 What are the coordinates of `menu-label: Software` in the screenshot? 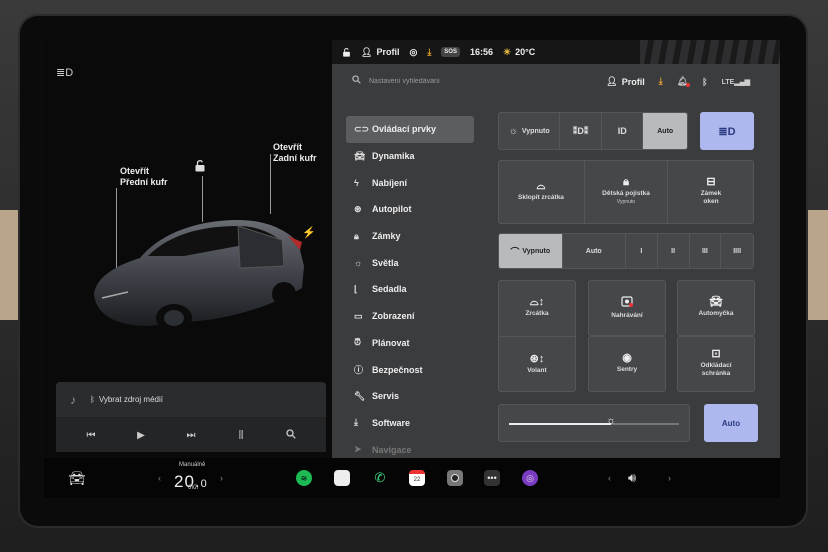 It's located at (391, 422).